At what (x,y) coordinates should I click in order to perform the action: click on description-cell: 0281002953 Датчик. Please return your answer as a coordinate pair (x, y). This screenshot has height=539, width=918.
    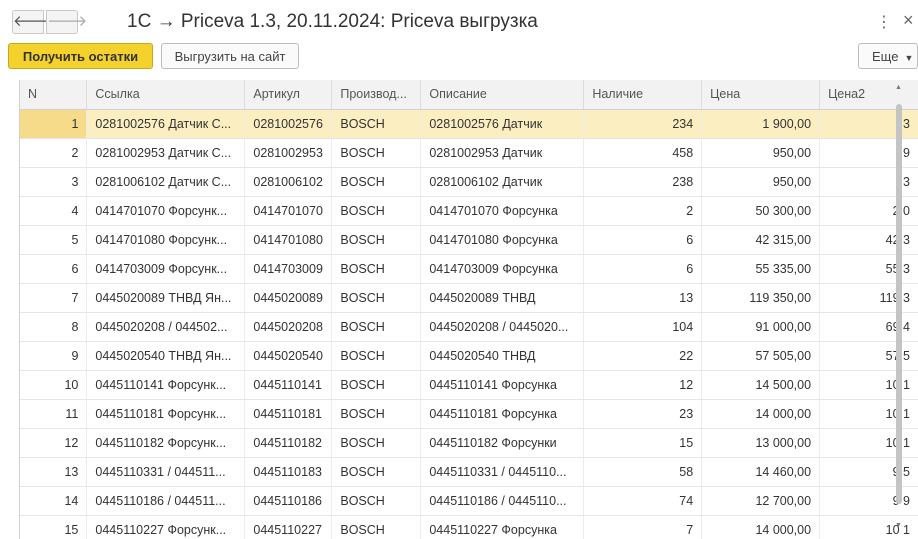
    Looking at the image, I should click on (502, 153).